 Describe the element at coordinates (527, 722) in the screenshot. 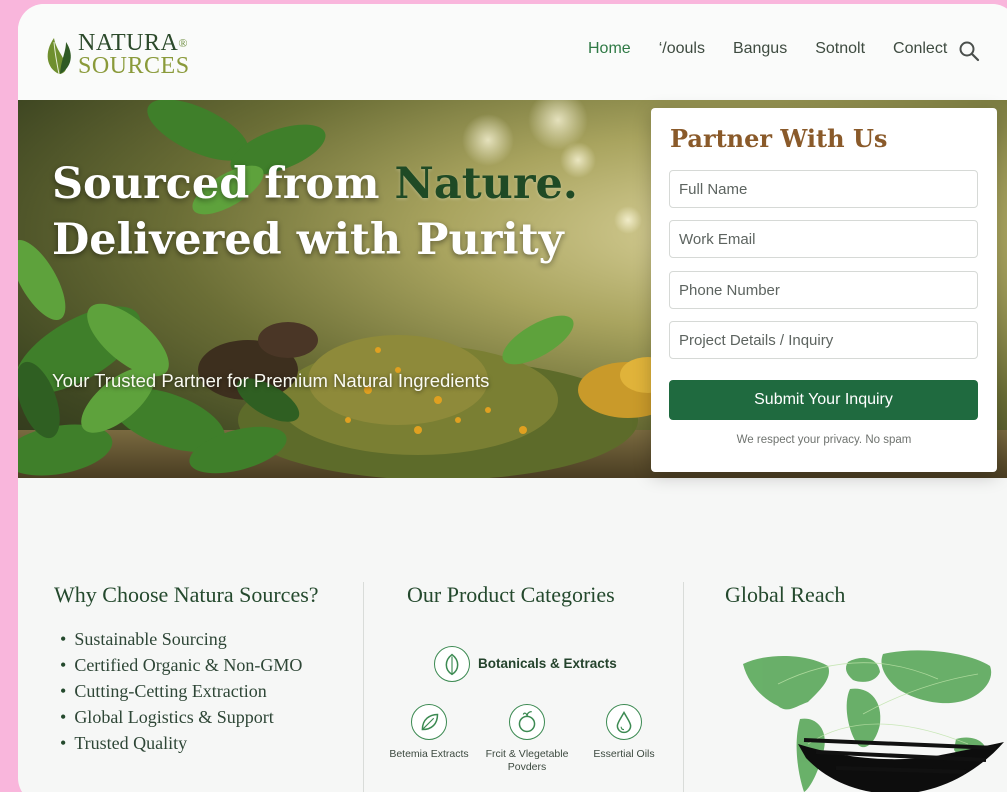

I see `fruit-icon` at that location.